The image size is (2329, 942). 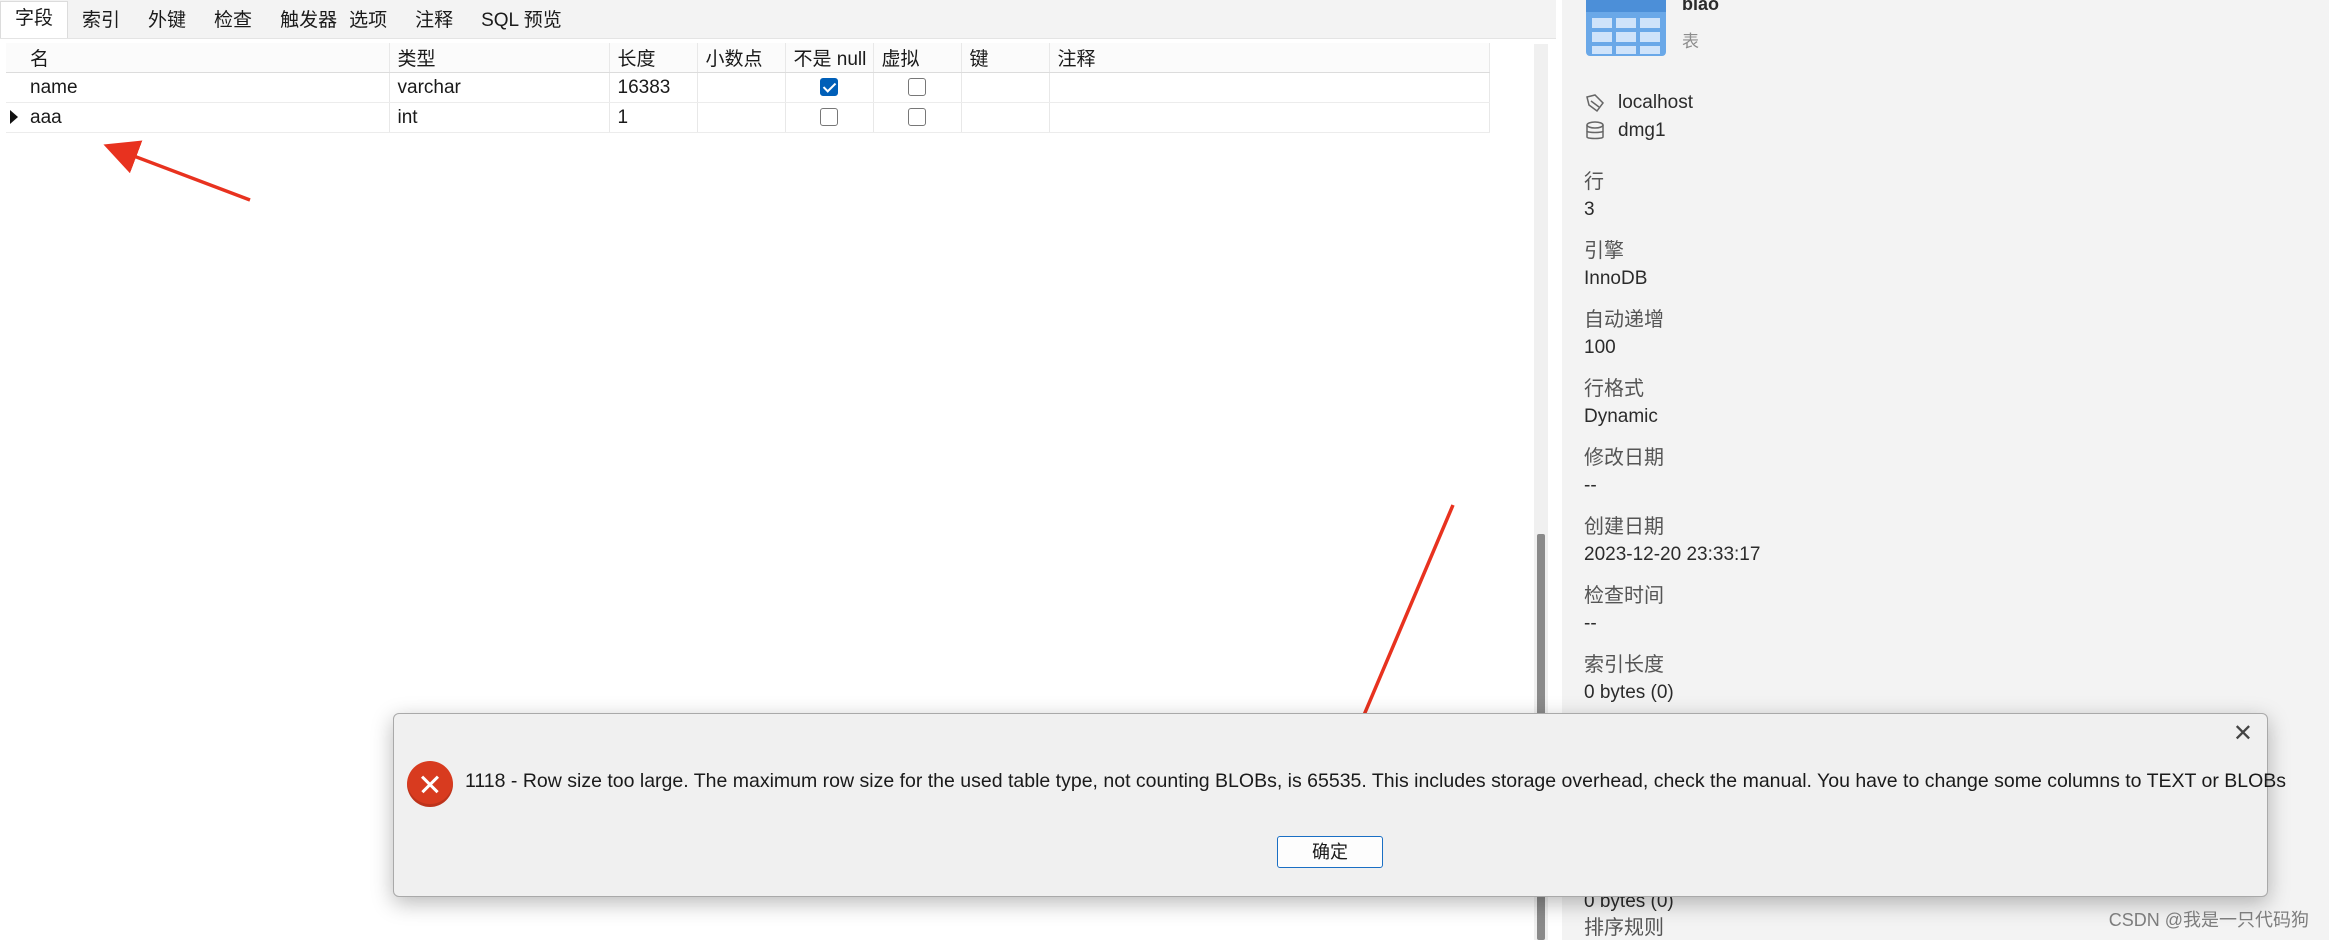 What do you see at coordinates (1621, 416) in the screenshot?
I see `prop-value: Dynamic` at bounding box center [1621, 416].